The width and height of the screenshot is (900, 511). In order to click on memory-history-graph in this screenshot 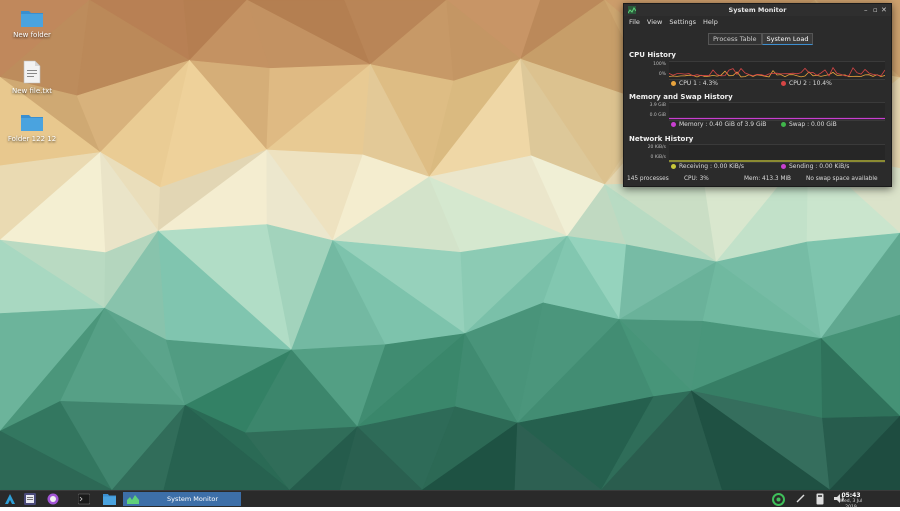, I will do `click(777, 111)`.